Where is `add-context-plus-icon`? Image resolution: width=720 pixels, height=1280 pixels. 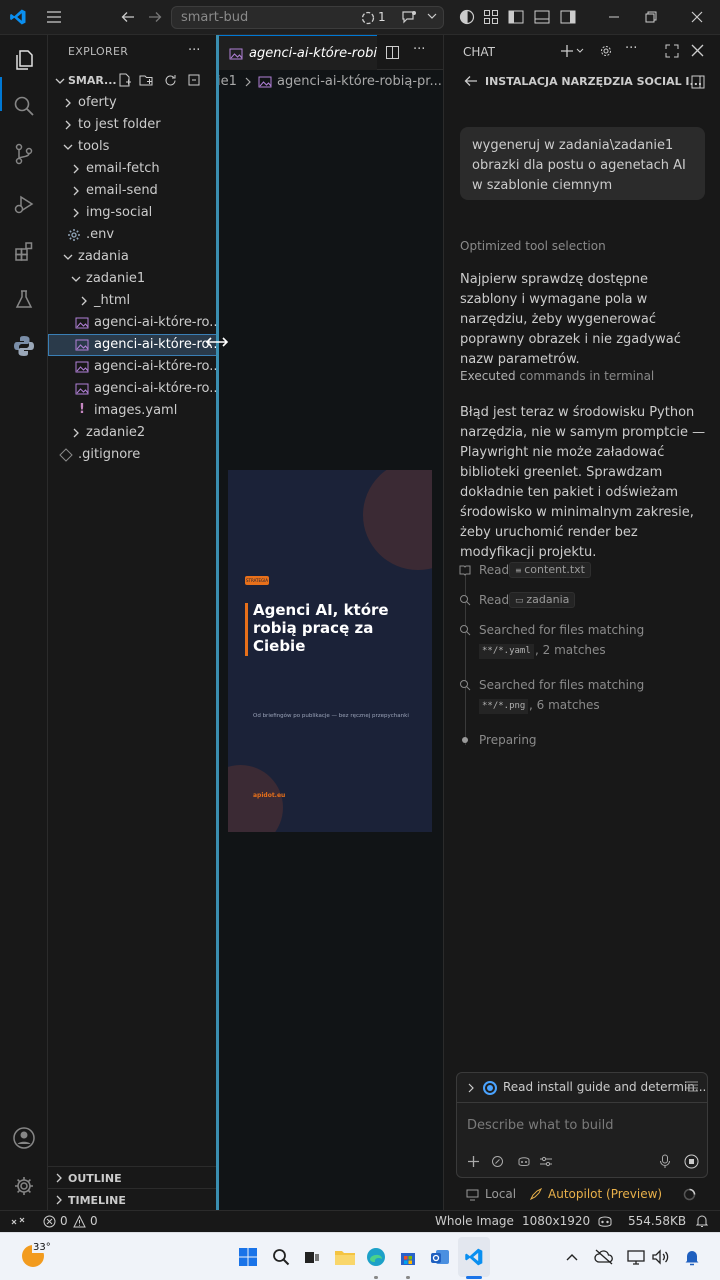
add-context-plus-icon is located at coordinates (473, 1161).